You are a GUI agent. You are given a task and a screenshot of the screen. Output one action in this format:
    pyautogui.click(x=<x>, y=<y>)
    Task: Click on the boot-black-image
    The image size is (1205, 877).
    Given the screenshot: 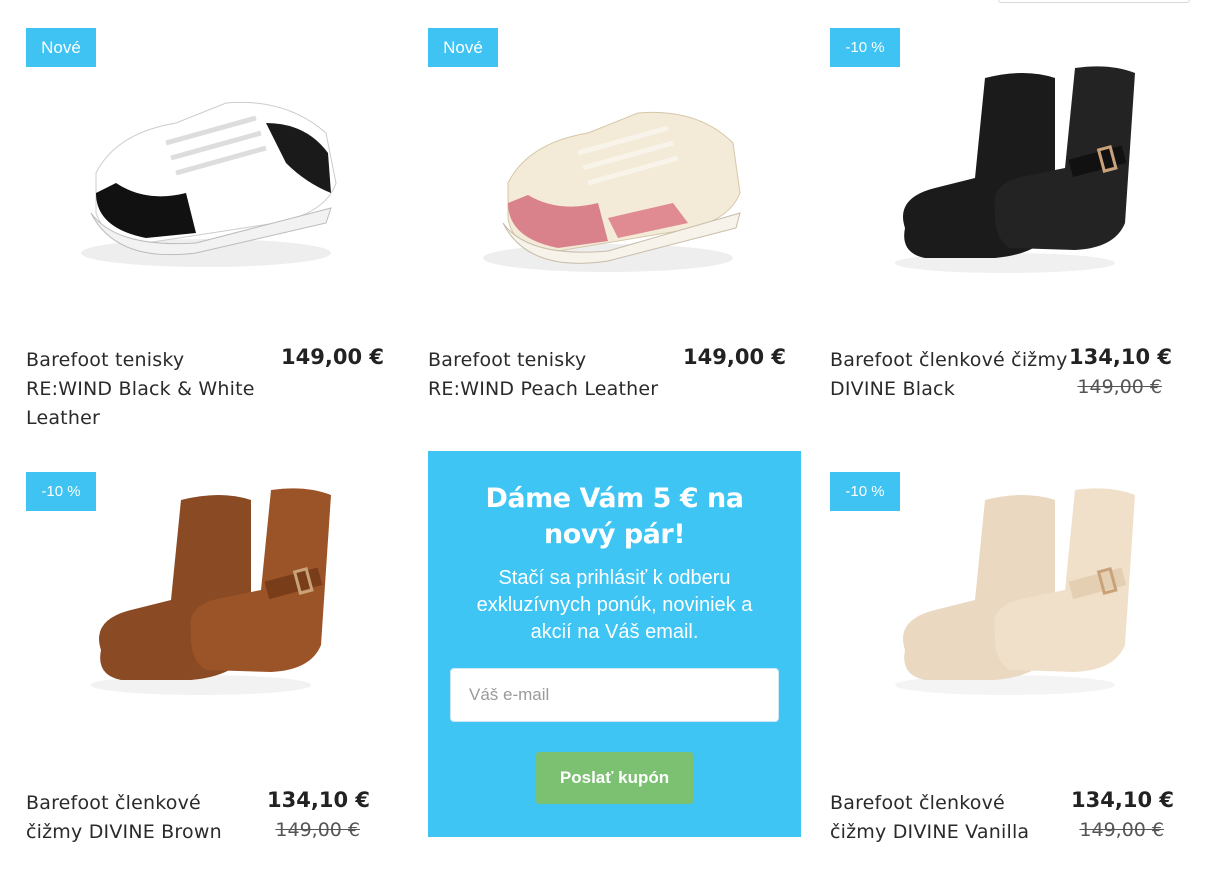 What is the action you would take?
    pyautogui.click(x=1015, y=169)
    